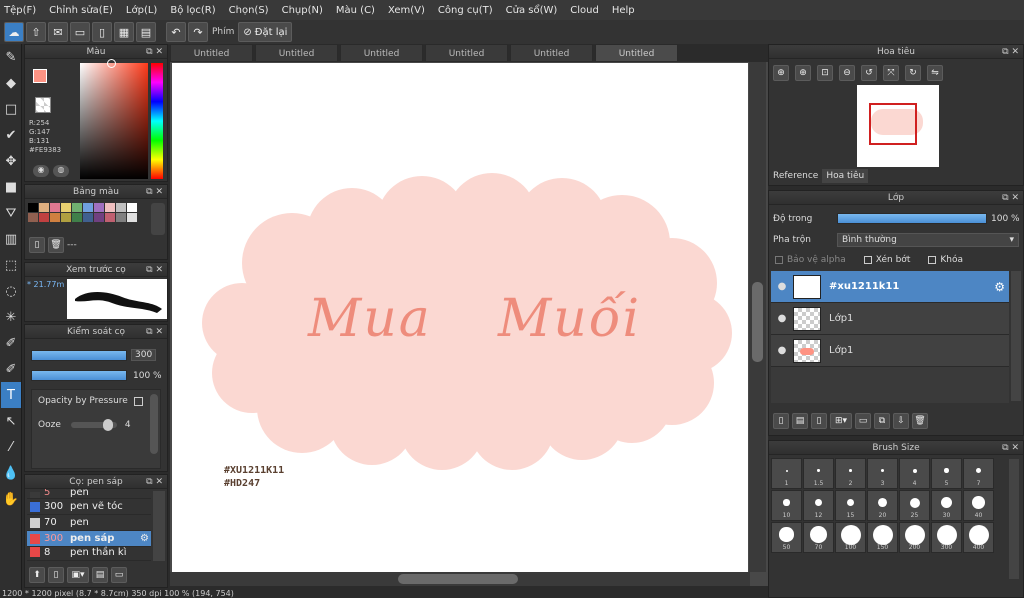 The image size is (1024, 598). I want to click on lock-checkbox, so click(932, 260).